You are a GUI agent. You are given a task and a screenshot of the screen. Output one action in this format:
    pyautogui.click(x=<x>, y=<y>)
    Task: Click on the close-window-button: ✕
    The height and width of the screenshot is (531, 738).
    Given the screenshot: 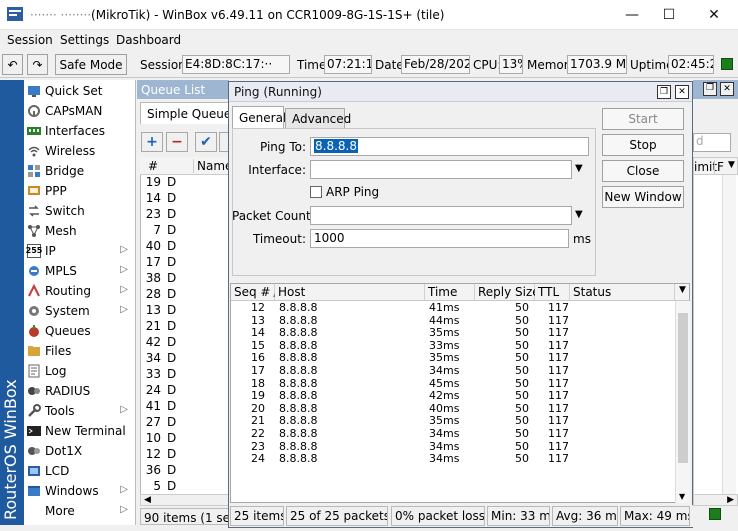 What is the action you would take?
    pyautogui.click(x=714, y=15)
    